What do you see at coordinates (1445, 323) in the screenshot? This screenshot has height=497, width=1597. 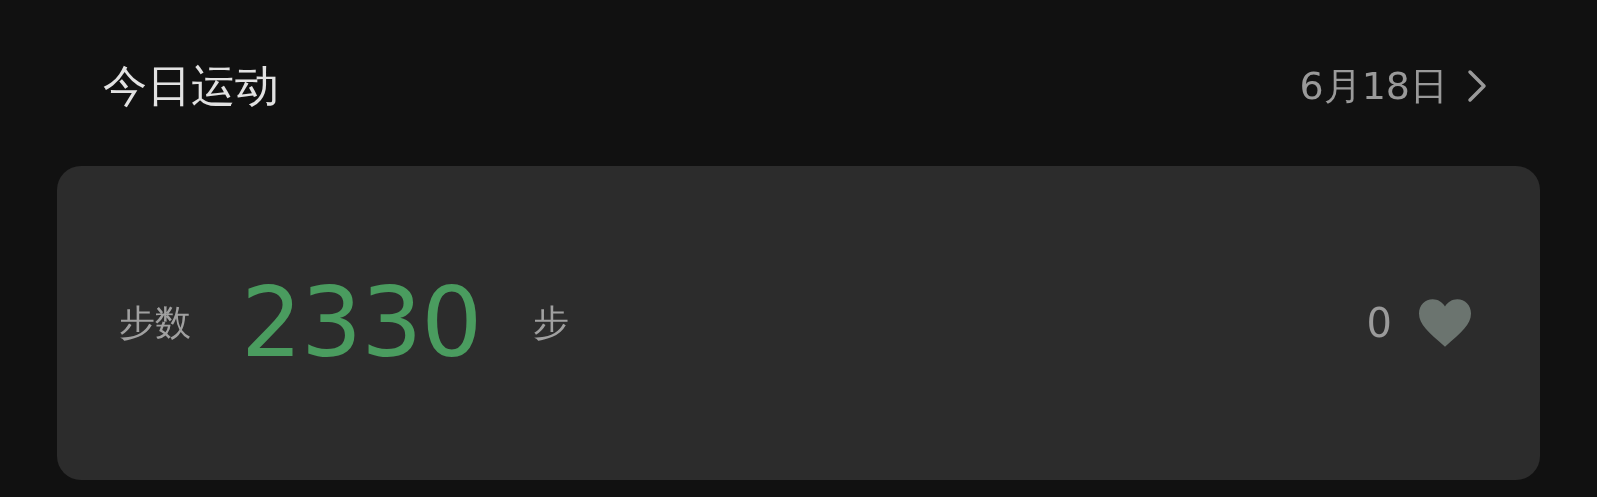 I see `heart-icon` at bounding box center [1445, 323].